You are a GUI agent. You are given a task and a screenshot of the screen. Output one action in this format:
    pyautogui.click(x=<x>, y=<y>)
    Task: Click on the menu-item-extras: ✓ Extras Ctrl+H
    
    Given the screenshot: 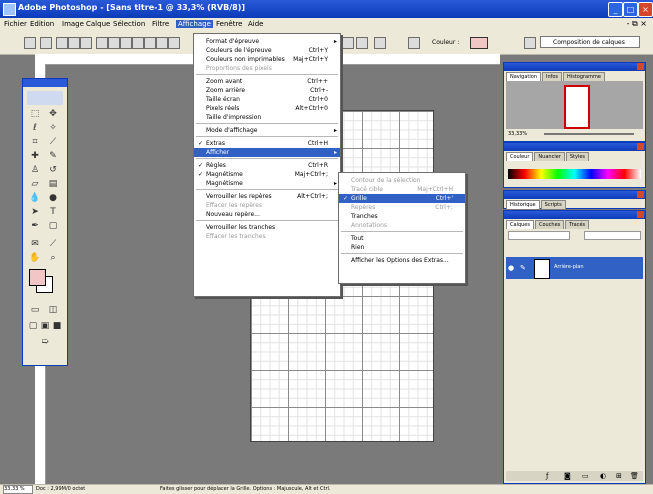 What is the action you would take?
    pyautogui.click(x=267, y=143)
    